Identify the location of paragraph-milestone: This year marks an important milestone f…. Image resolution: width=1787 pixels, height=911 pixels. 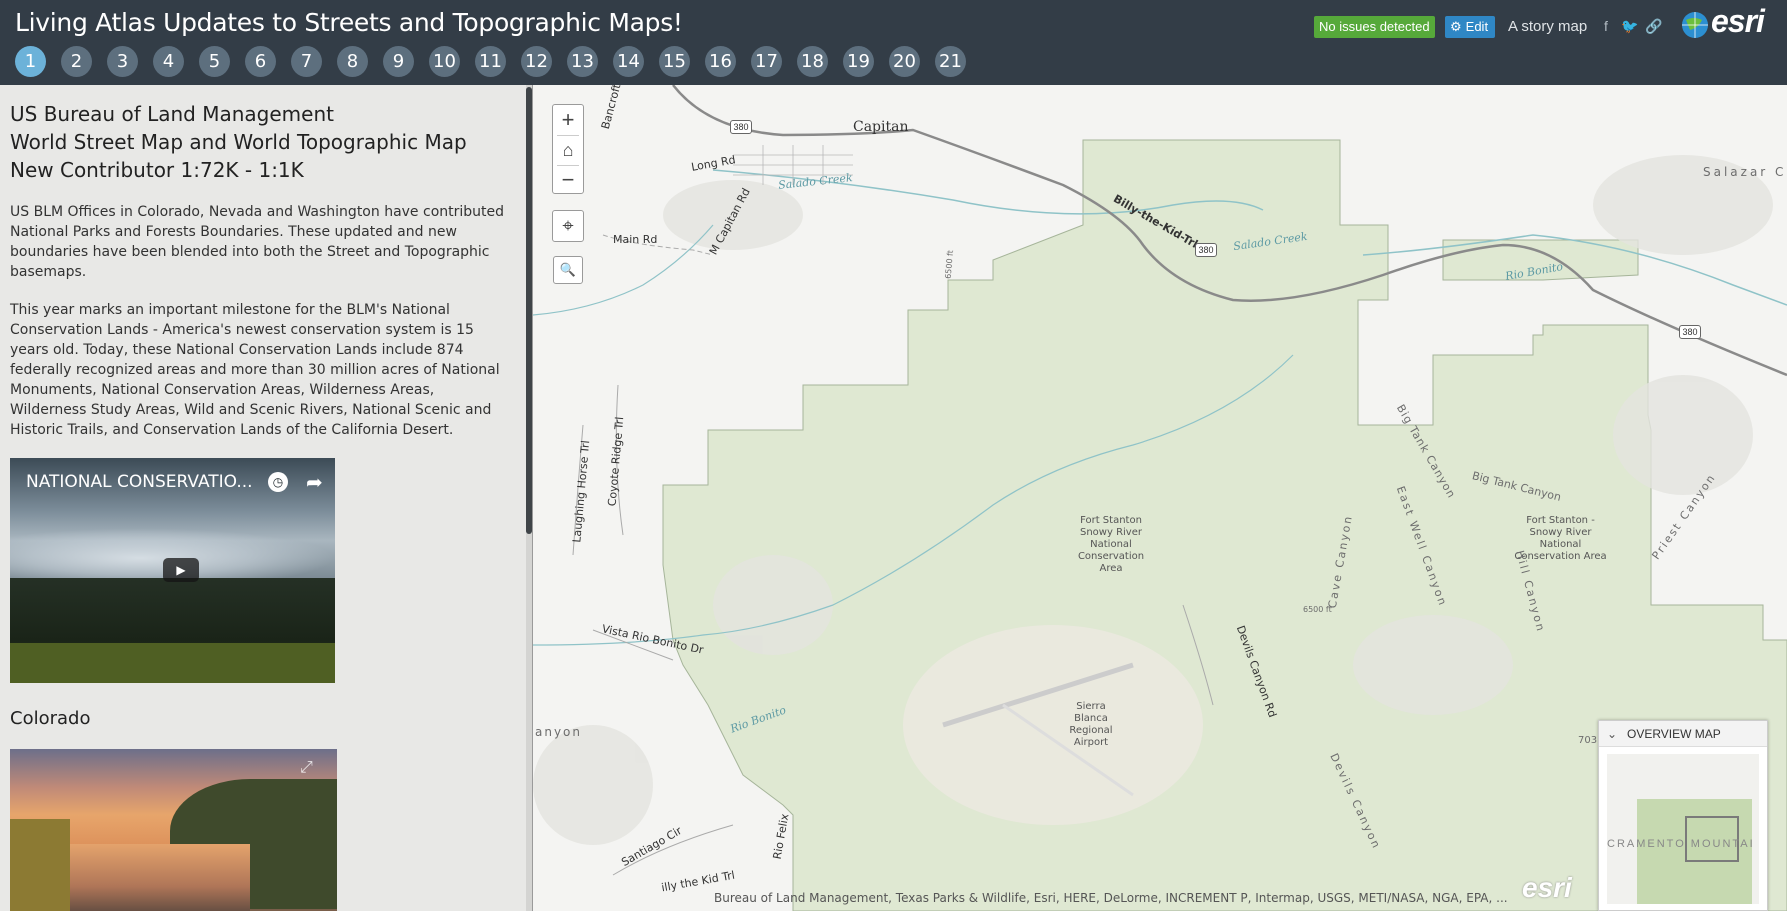
(255, 370).